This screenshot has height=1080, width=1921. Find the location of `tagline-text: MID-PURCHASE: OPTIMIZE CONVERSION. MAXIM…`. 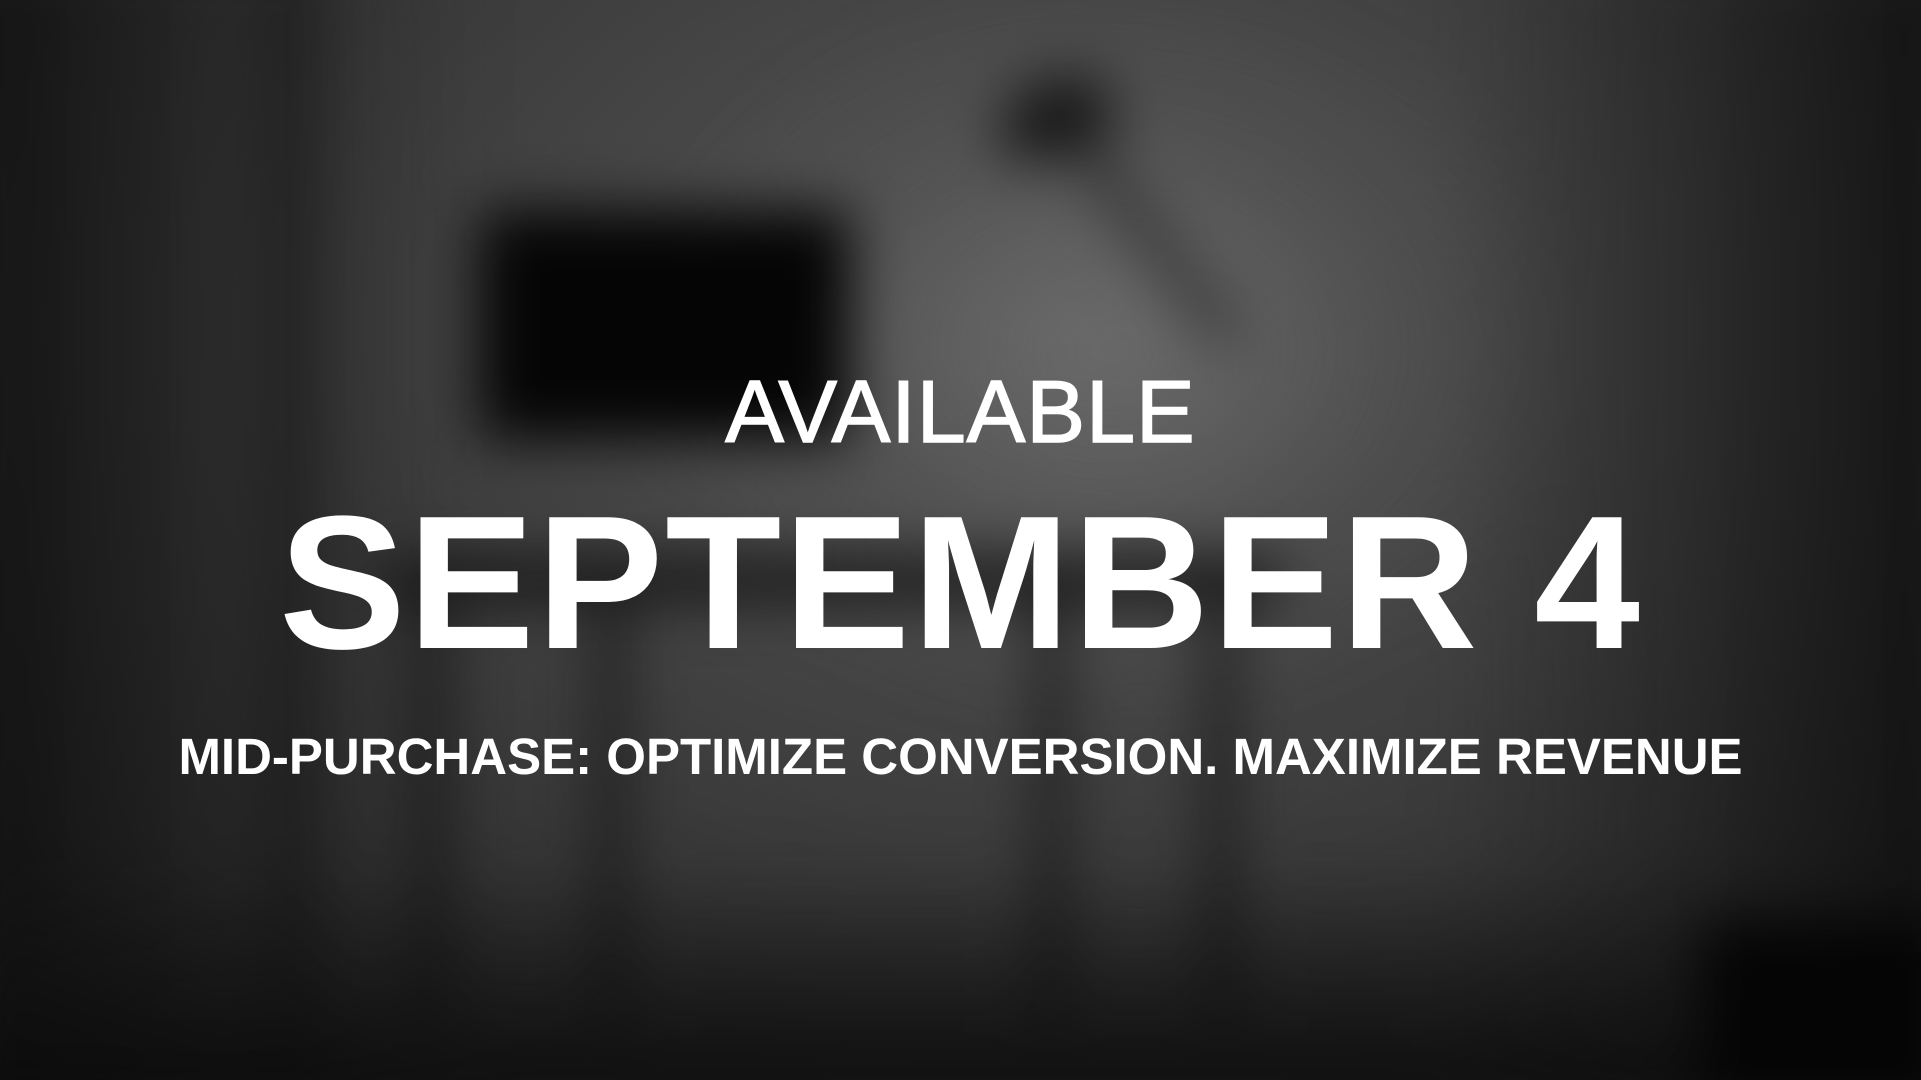

tagline-text: MID-PURCHASE: OPTIMIZE CONVERSION. MAXIM… is located at coordinates (960, 756).